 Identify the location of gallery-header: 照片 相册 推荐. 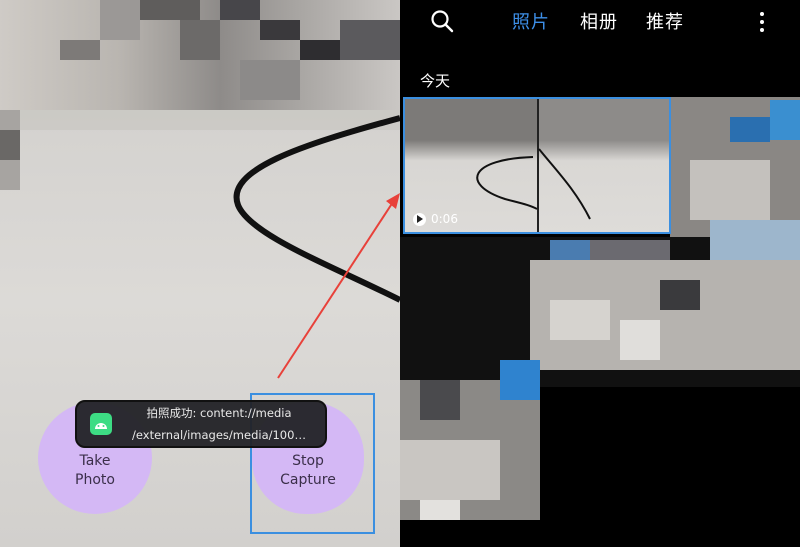
(600, 21).